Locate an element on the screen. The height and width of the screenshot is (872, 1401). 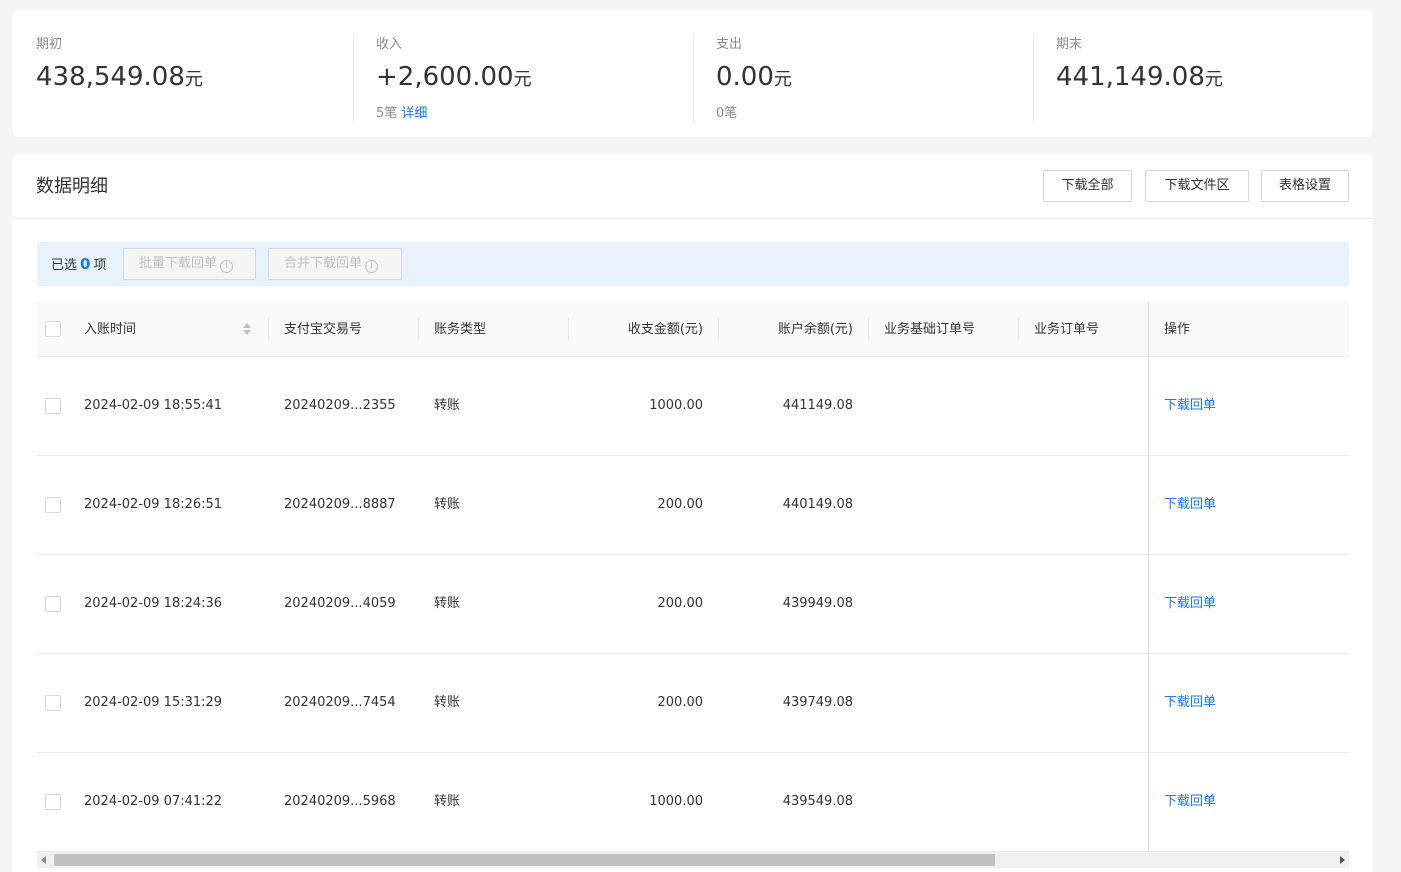
column-header-time: 入账时间 is located at coordinates (110, 329).